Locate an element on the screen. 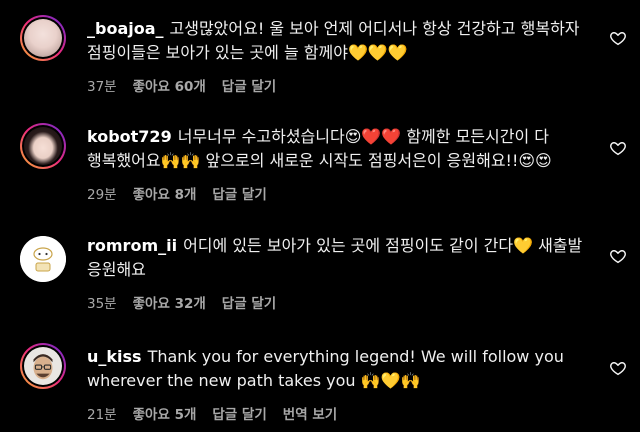  comment-time: 21분 is located at coordinates (102, 415).